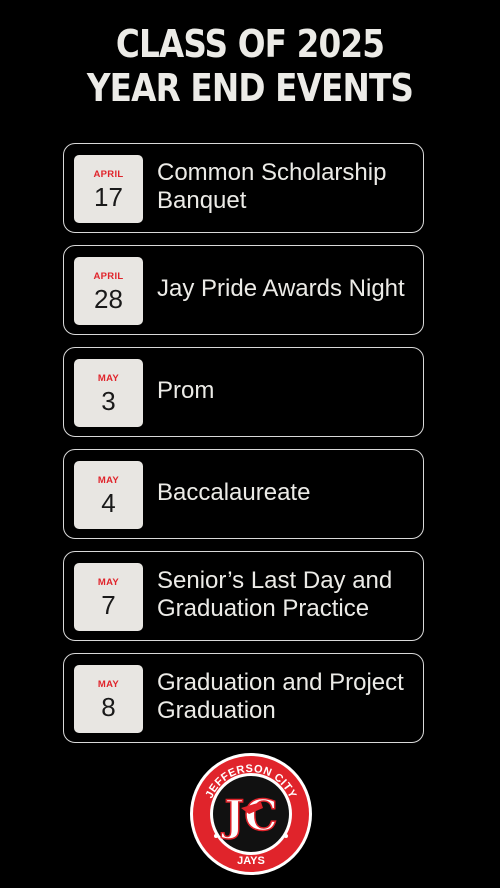  I want to click on date-badge: MAY 3, so click(108, 393).